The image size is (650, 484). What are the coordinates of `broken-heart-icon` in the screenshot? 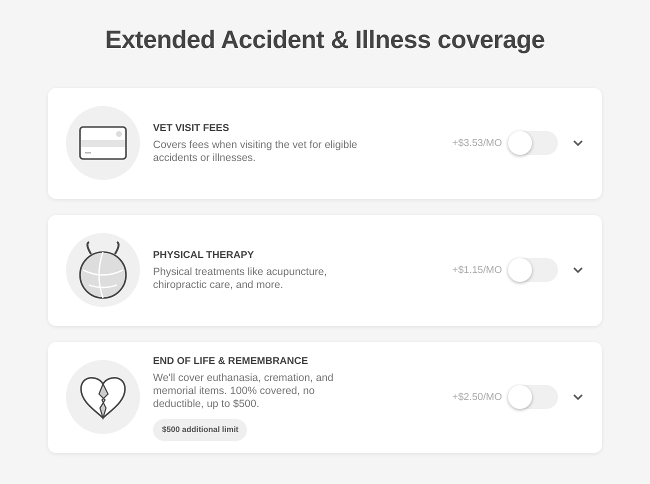 It's located at (103, 397).